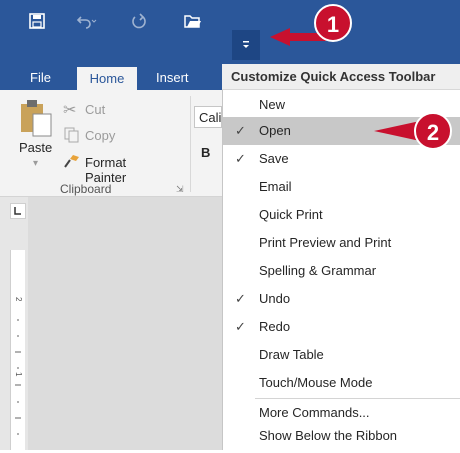 Image resolution: width=460 pixels, height=453 pixels. I want to click on group-divider, so click(190, 144).